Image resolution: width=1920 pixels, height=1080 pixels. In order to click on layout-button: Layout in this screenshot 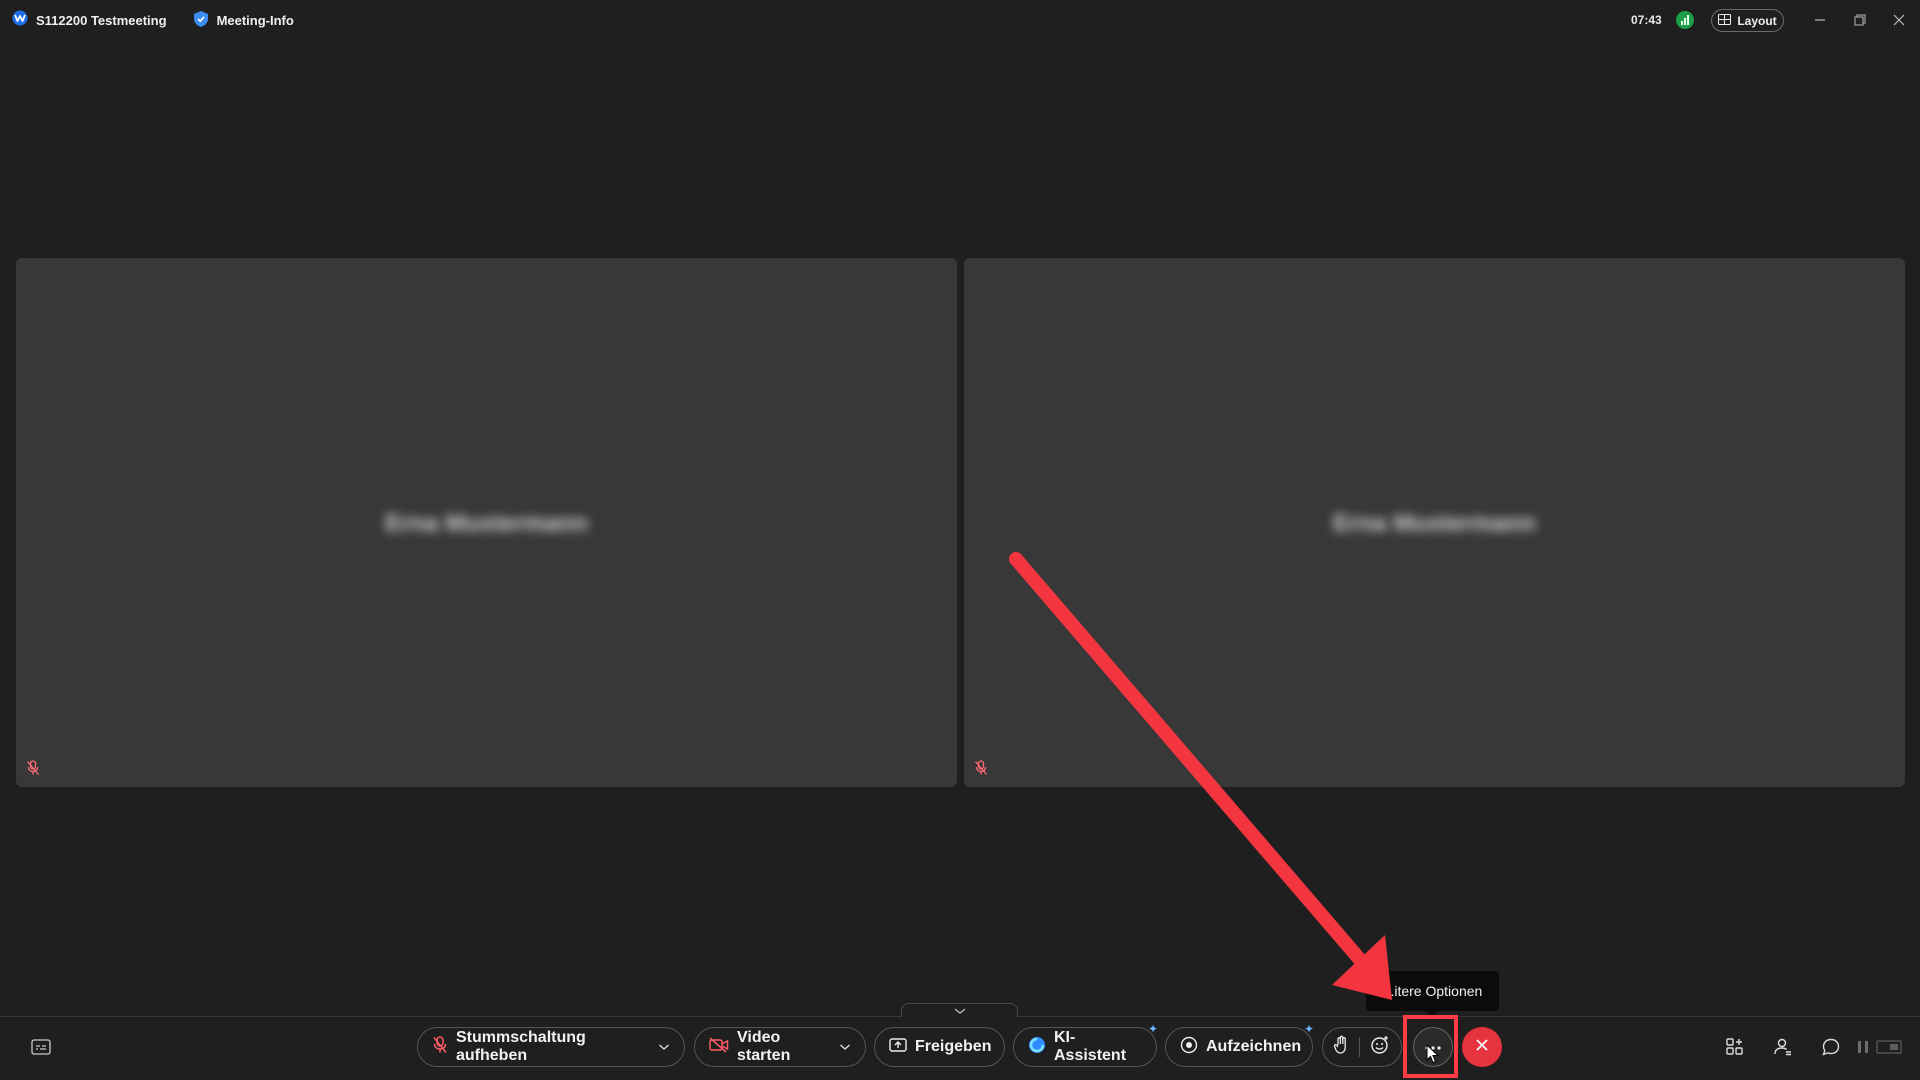, I will do `click(1747, 20)`.